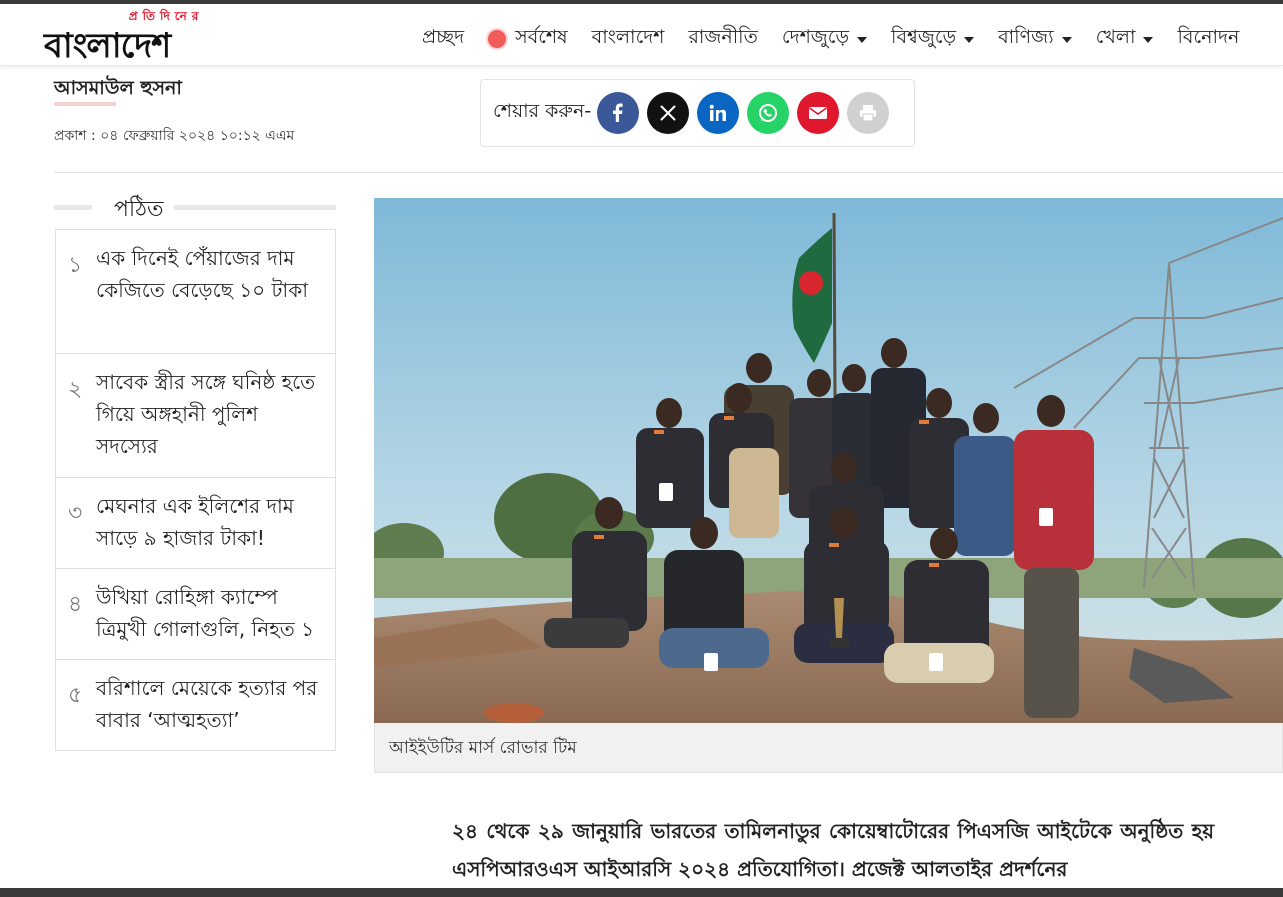 This screenshot has width=1283, height=897. I want to click on nav-item-world: বিশ্বজুড়ে, so click(933, 39).